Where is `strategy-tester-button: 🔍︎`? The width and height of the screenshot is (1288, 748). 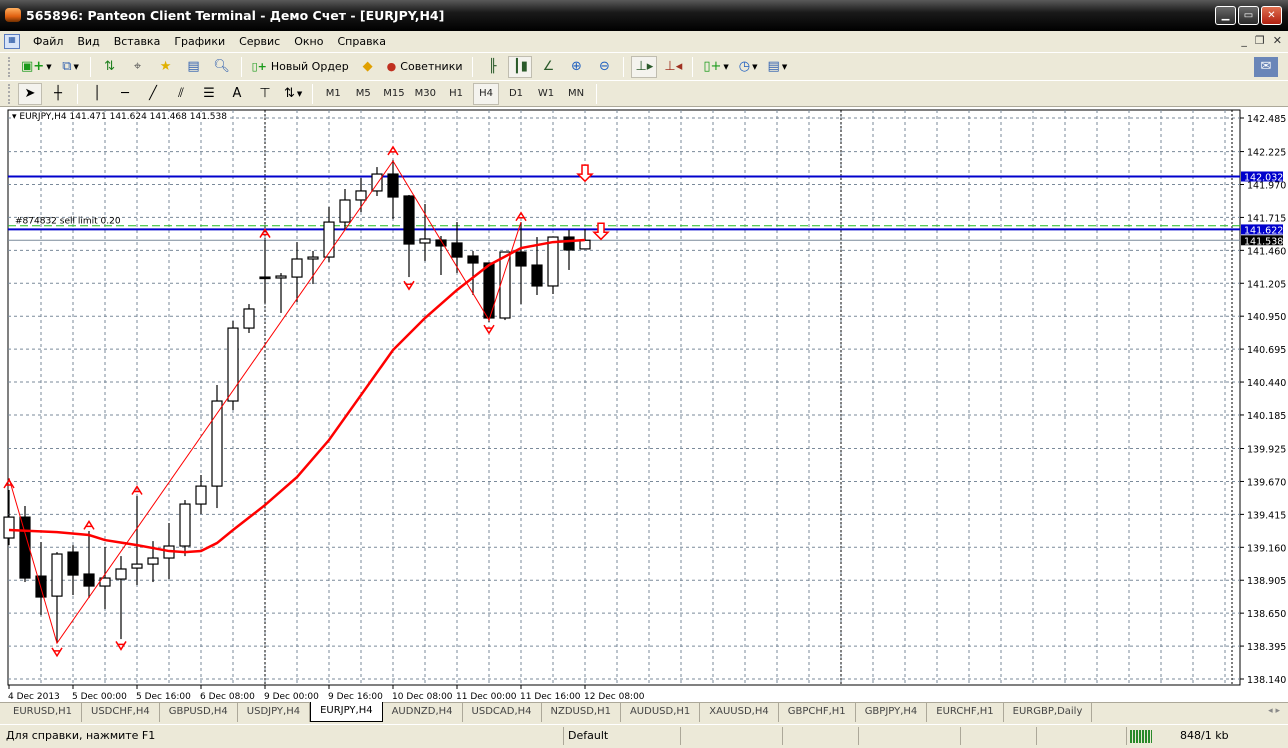 strategy-tester-button: 🔍︎ is located at coordinates (222, 67).